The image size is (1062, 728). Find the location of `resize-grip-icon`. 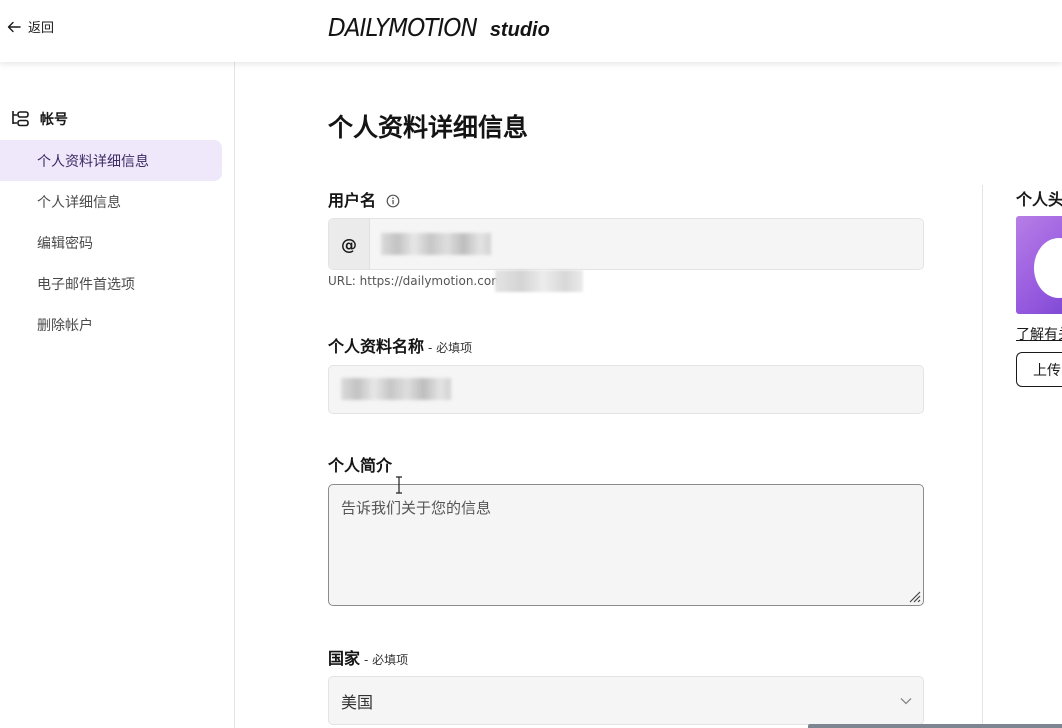

resize-grip-icon is located at coordinates (914, 596).